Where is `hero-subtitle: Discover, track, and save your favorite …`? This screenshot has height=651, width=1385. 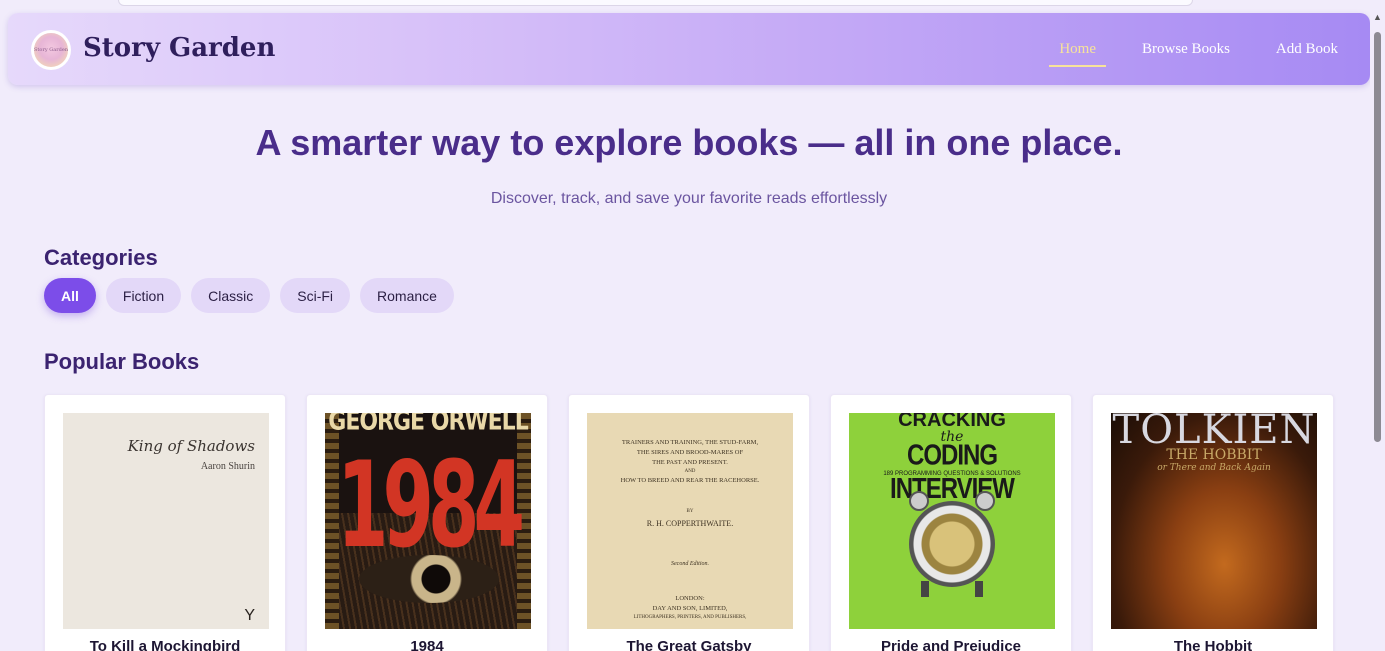 hero-subtitle: Discover, track, and save your favorite … is located at coordinates (689, 198).